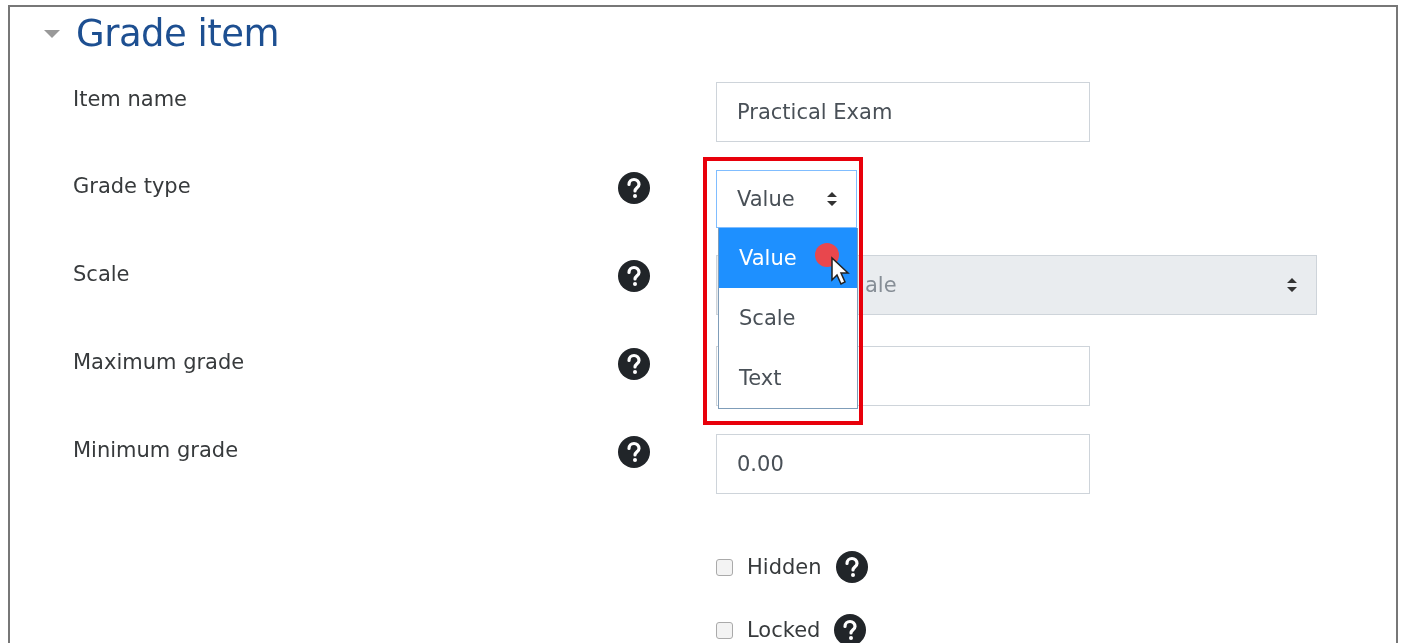 This screenshot has width=1405, height=643. I want to click on checkbox-label: Locked, so click(784, 630).